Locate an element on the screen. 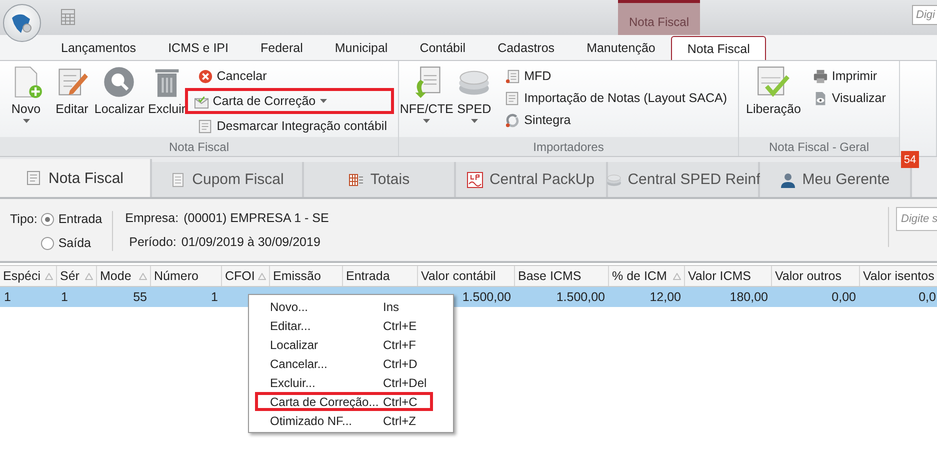 Image resolution: width=937 pixels, height=465 pixels. ribbon-tab: Contábil is located at coordinates (443, 48).